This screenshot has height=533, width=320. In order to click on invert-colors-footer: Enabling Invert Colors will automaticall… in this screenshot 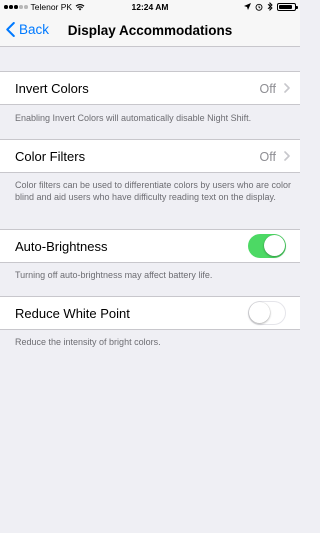, I will do `click(133, 118)`.